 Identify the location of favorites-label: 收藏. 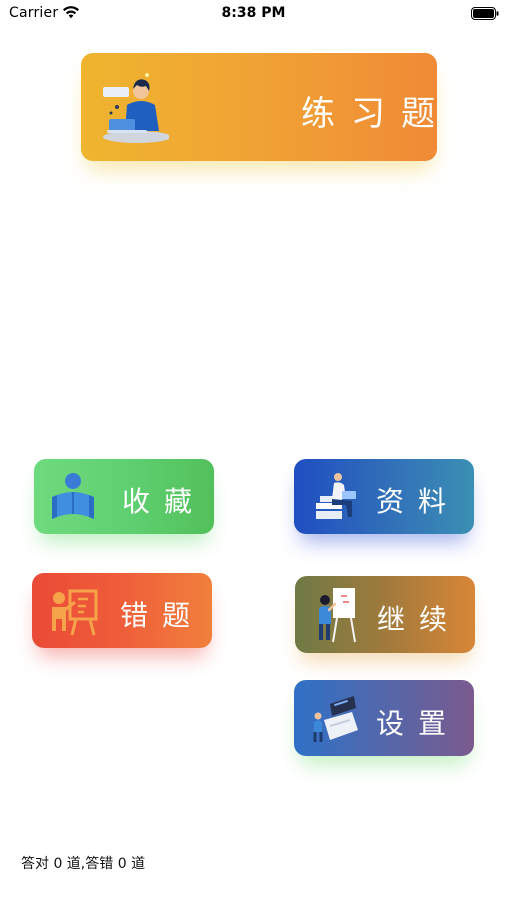
(164, 501).